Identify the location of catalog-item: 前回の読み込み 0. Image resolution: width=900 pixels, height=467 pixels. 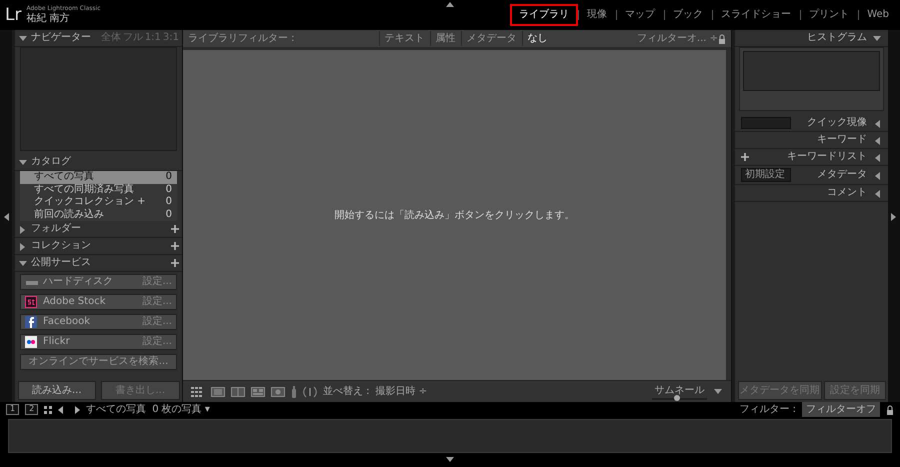
(98, 214).